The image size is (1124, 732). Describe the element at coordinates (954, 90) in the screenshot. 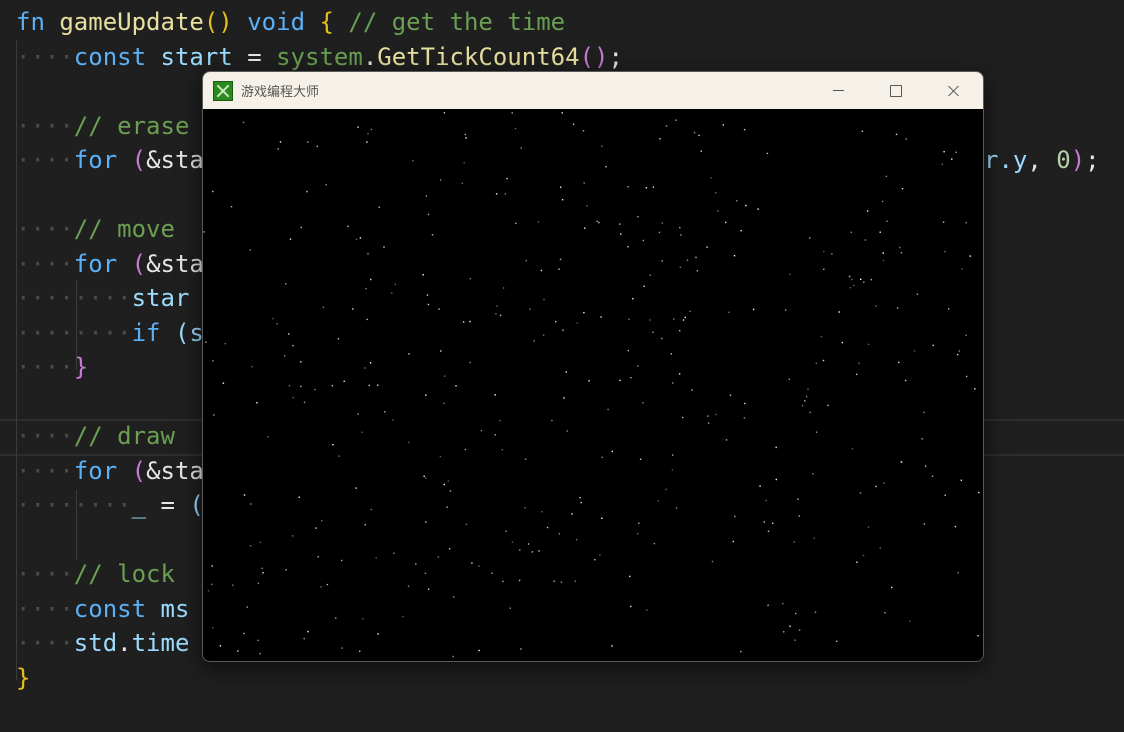

I see `close-button` at that location.